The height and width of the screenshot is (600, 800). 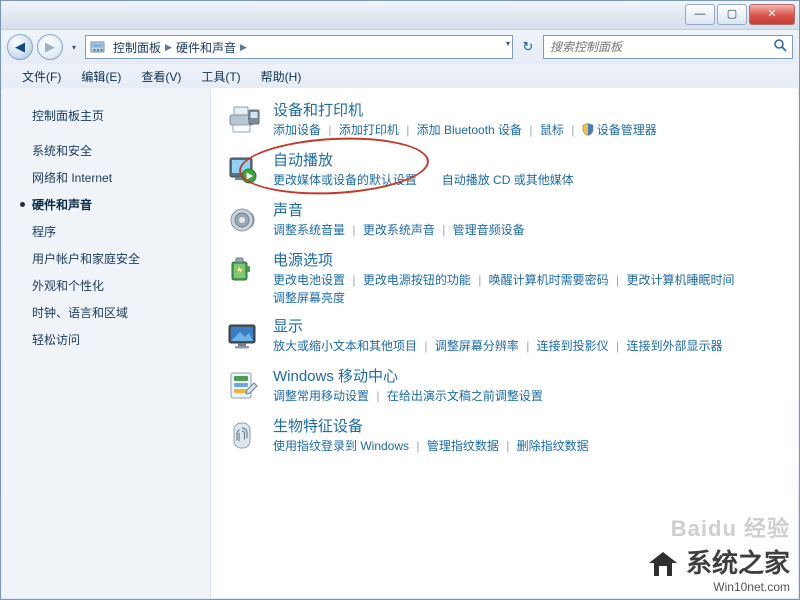 What do you see at coordinates (249, 387) in the screenshot?
I see `mobility-icon` at bounding box center [249, 387].